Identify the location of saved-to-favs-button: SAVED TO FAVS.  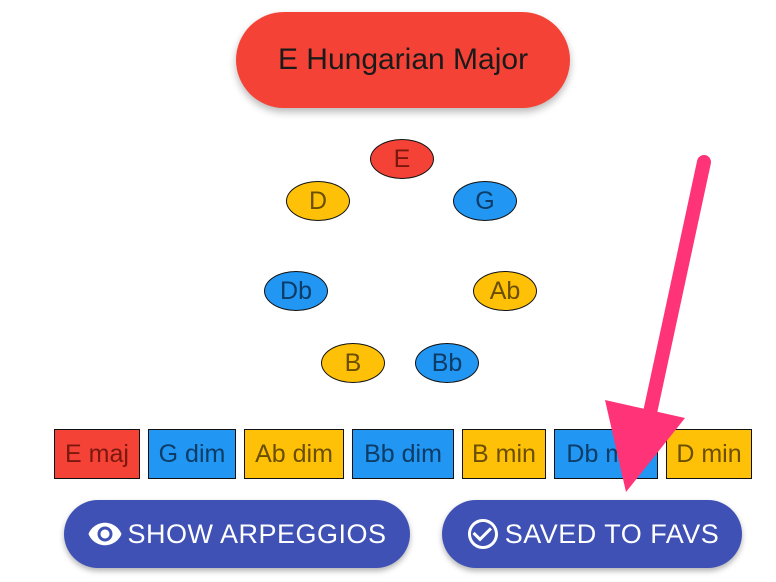
(592, 534).